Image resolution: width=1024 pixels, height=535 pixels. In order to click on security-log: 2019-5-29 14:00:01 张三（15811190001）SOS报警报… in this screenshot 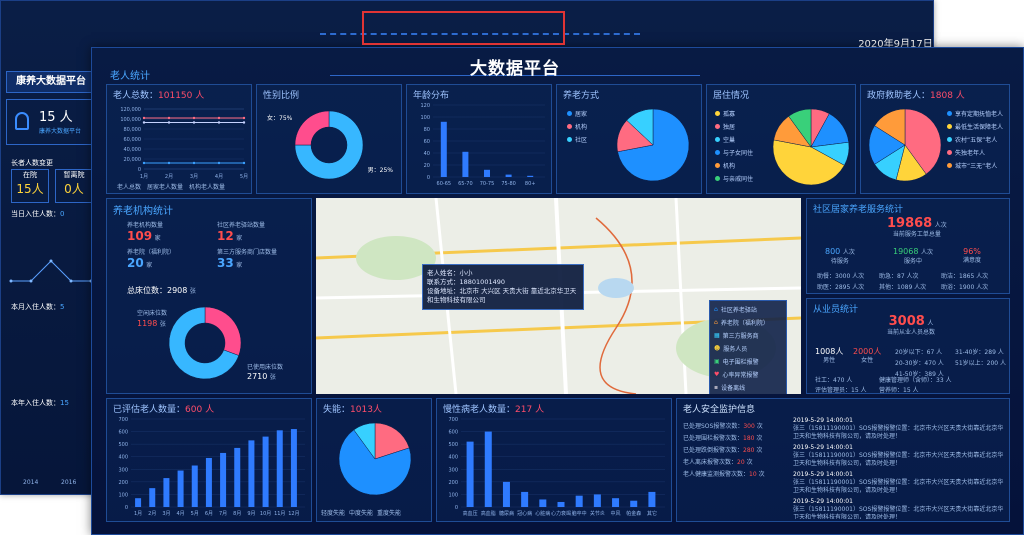, I will do `click(899, 468)`.